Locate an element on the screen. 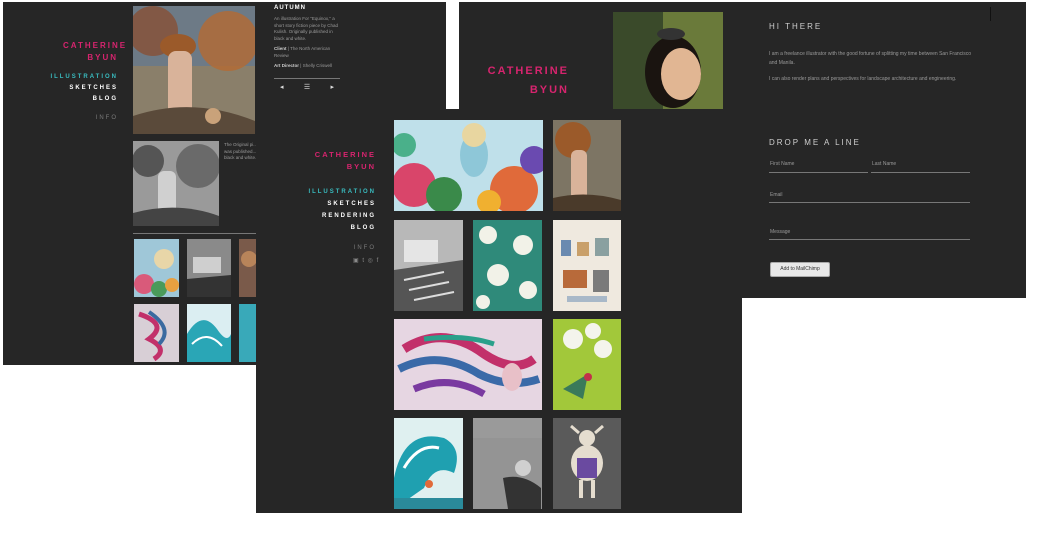  divider is located at coordinates (307, 78).